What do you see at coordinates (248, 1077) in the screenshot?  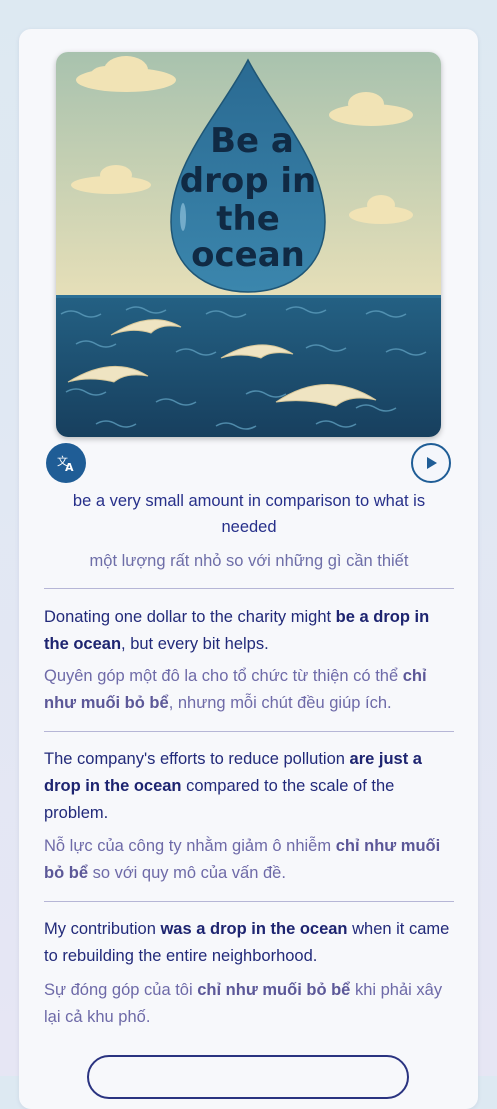 I see `bottom-action-button` at bounding box center [248, 1077].